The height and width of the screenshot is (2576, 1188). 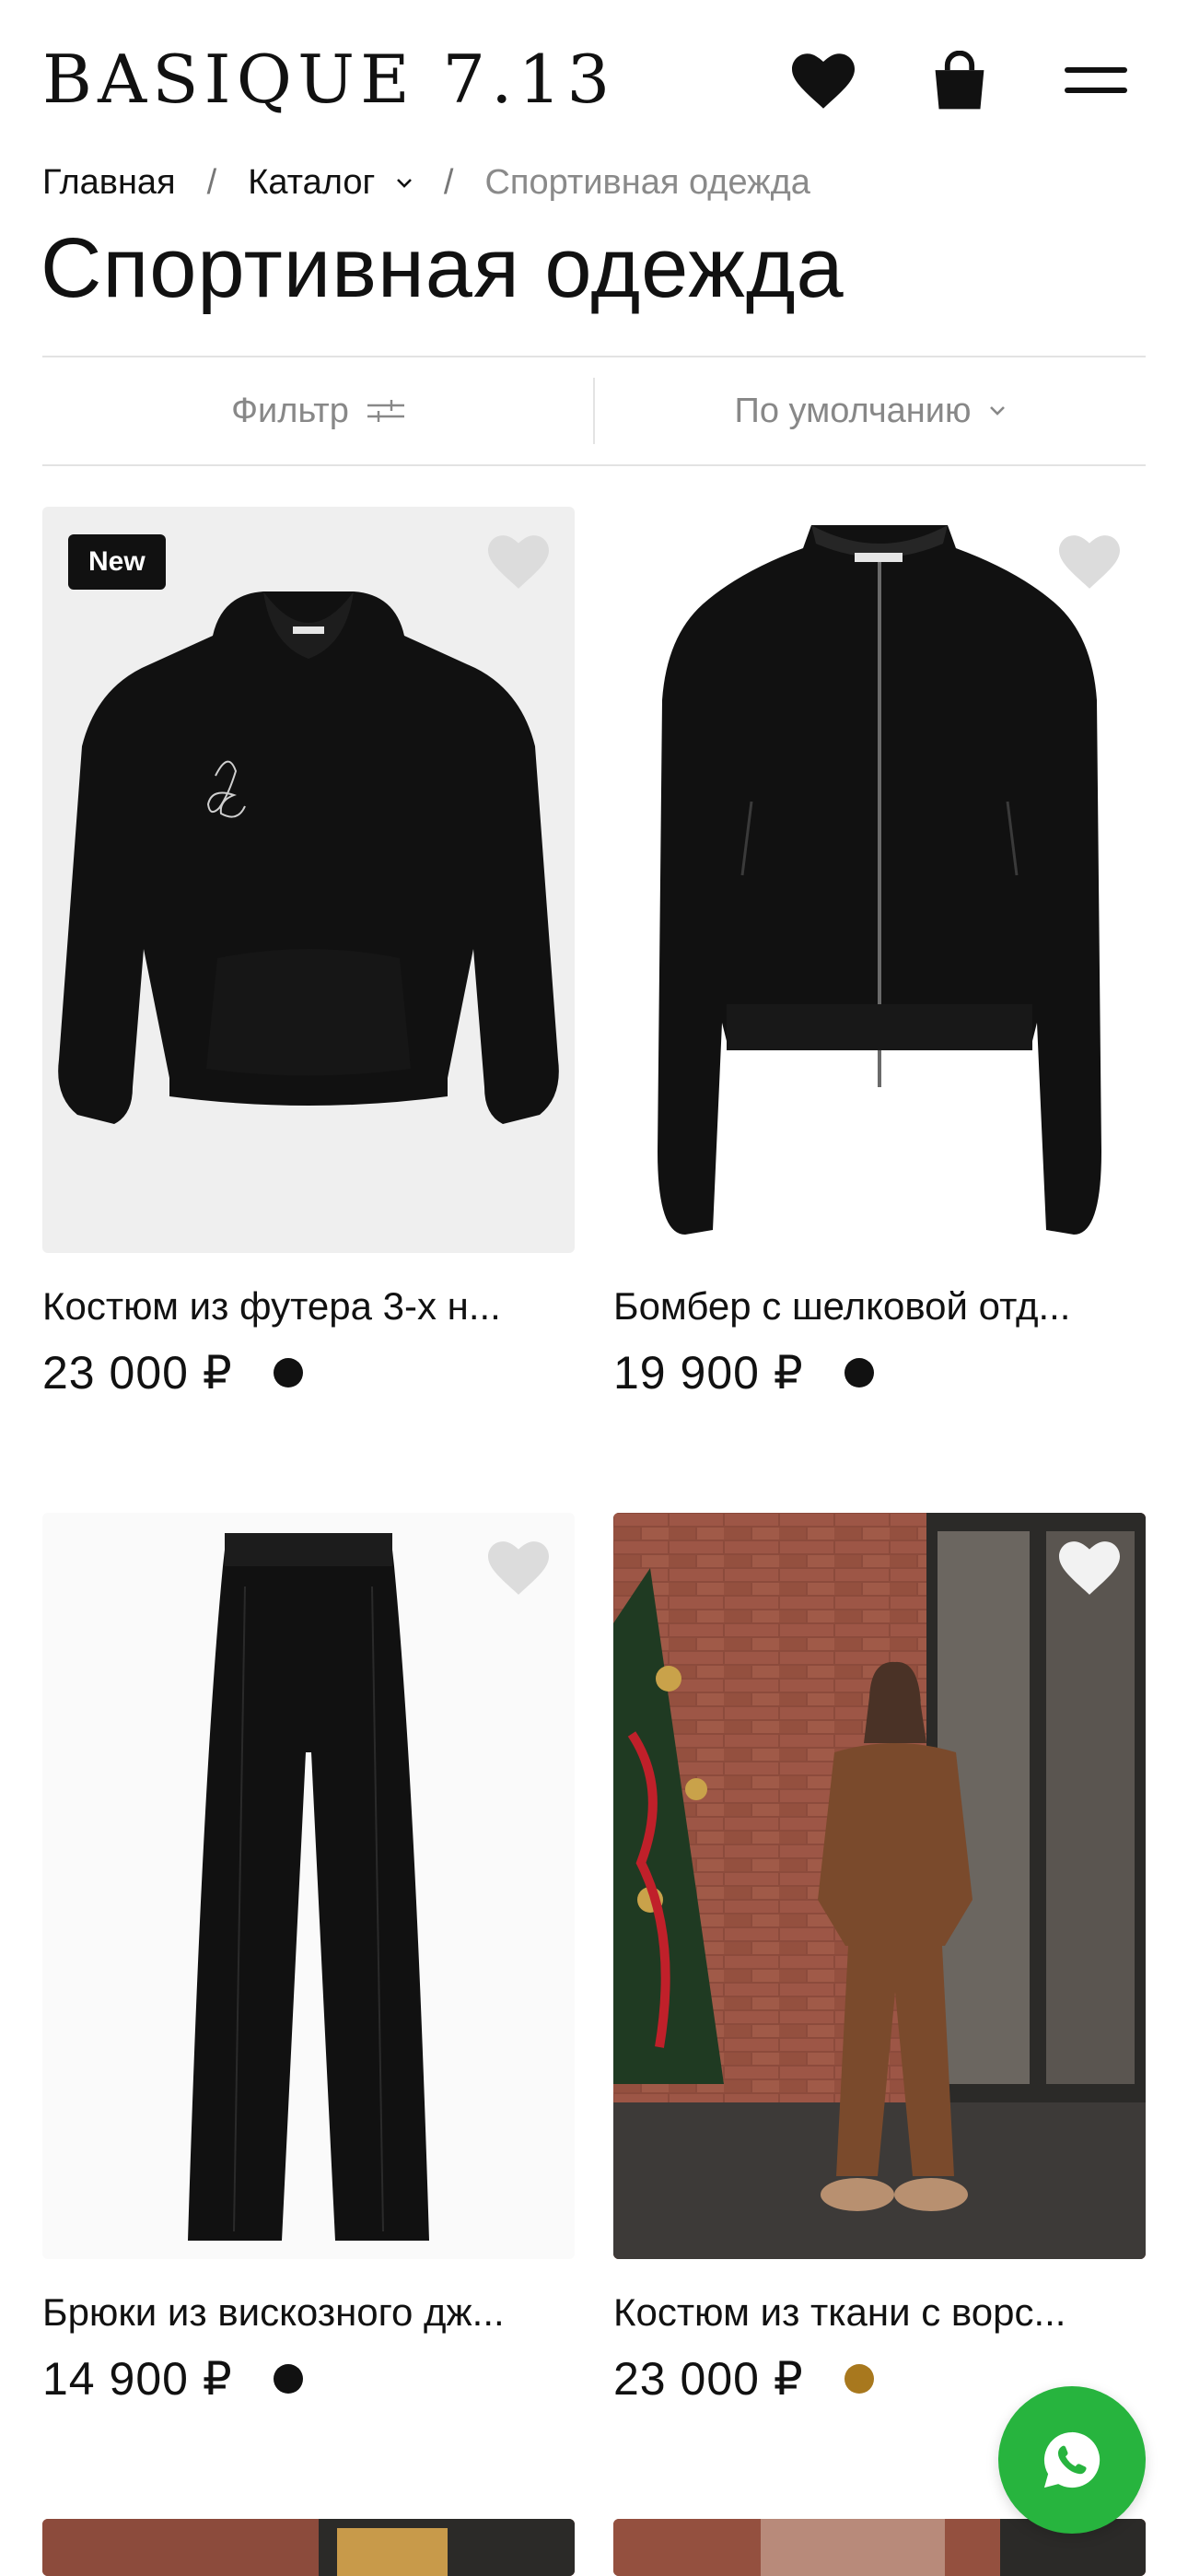 I want to click on black-hoodie-image, so click(x=308, y=857).